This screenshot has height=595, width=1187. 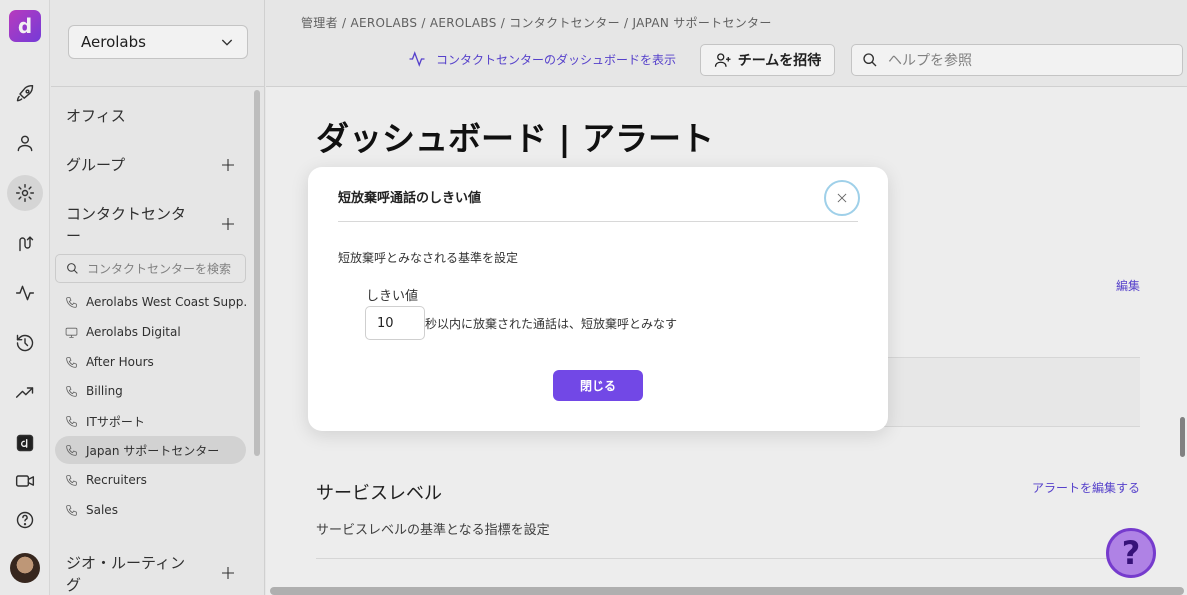 I want to click on modal-description: 短放棄呼とみなされる基準を設定, so click(x=428, y=258).